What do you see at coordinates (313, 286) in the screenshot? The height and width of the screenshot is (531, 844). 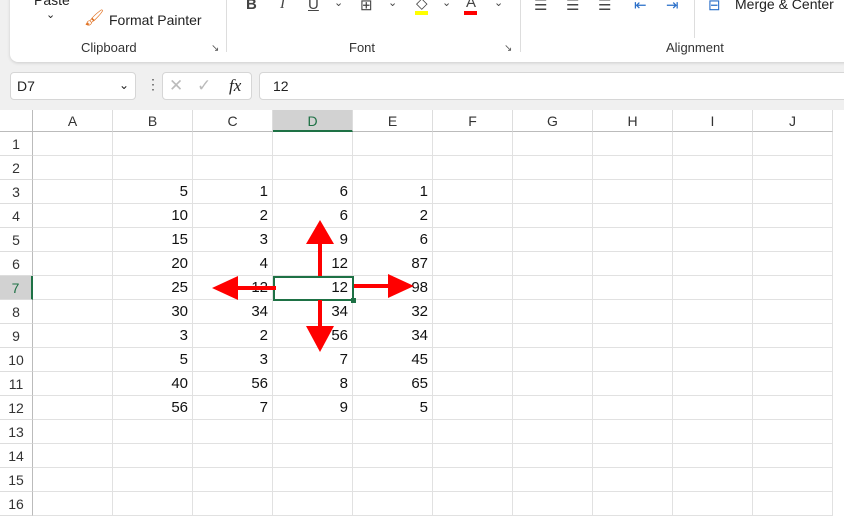 I see `arrow-overlay` at bounding box center [313, 286].